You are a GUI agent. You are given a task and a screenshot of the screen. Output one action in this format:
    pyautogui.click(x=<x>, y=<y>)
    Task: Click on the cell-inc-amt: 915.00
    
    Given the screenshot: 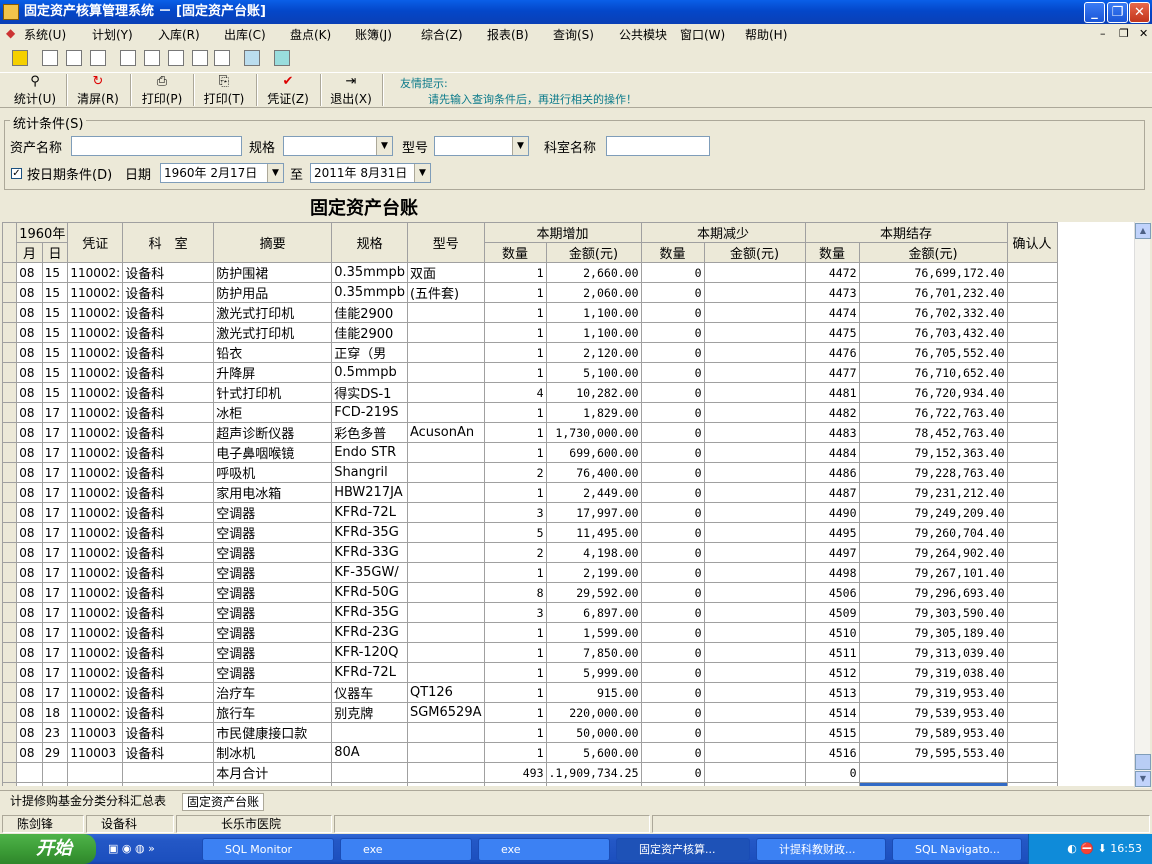 What is the action you would take?
    pyautogui.click(x=593, y=692)
    